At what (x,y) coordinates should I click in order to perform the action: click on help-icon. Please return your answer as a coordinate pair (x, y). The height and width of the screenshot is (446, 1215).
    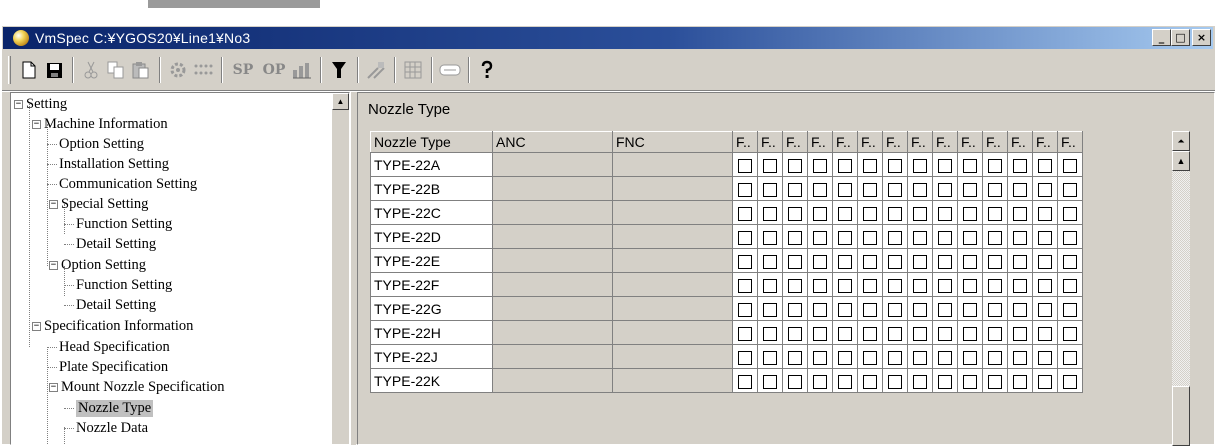
    Looking at the image, I should click on (487, 70).